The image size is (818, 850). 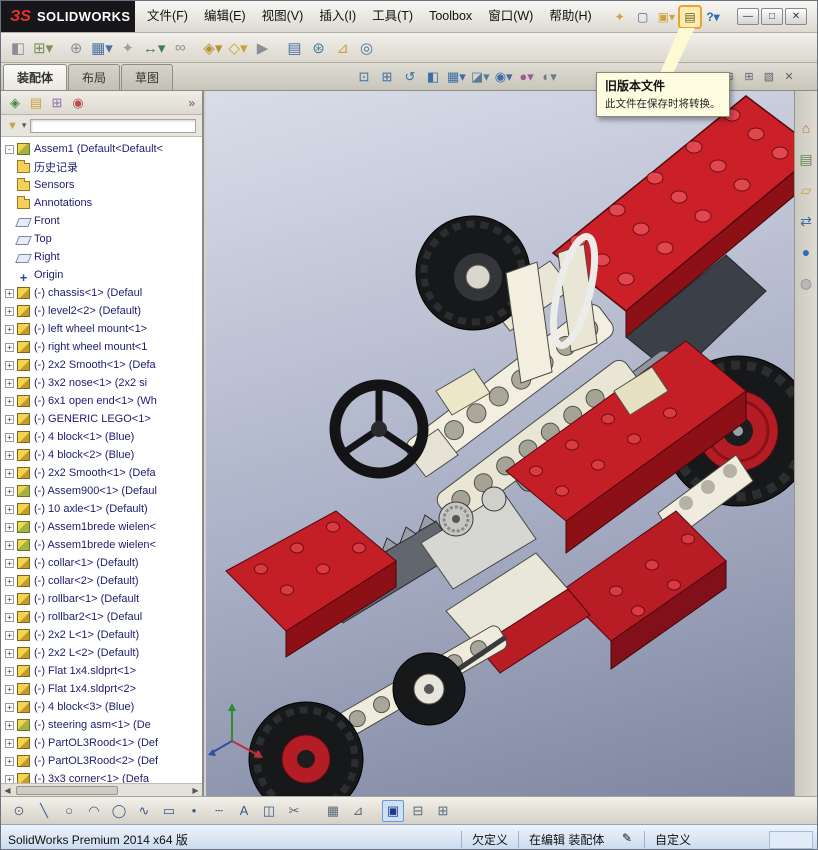 What do you see at coordinates (19, 811) in the screenshot?
I see `select-icon: ⊙` at bounding box center [19, 811].